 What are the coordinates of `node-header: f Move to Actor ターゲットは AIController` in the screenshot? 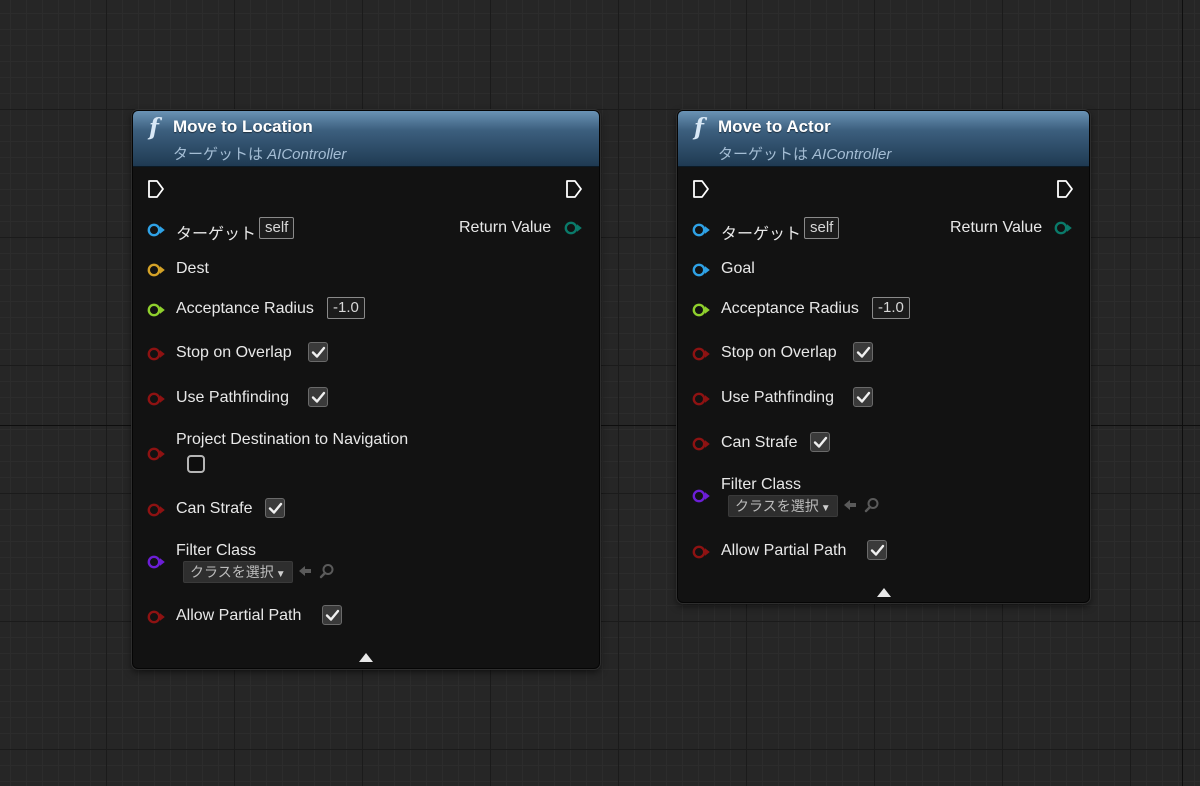 It's located at (883, 139).